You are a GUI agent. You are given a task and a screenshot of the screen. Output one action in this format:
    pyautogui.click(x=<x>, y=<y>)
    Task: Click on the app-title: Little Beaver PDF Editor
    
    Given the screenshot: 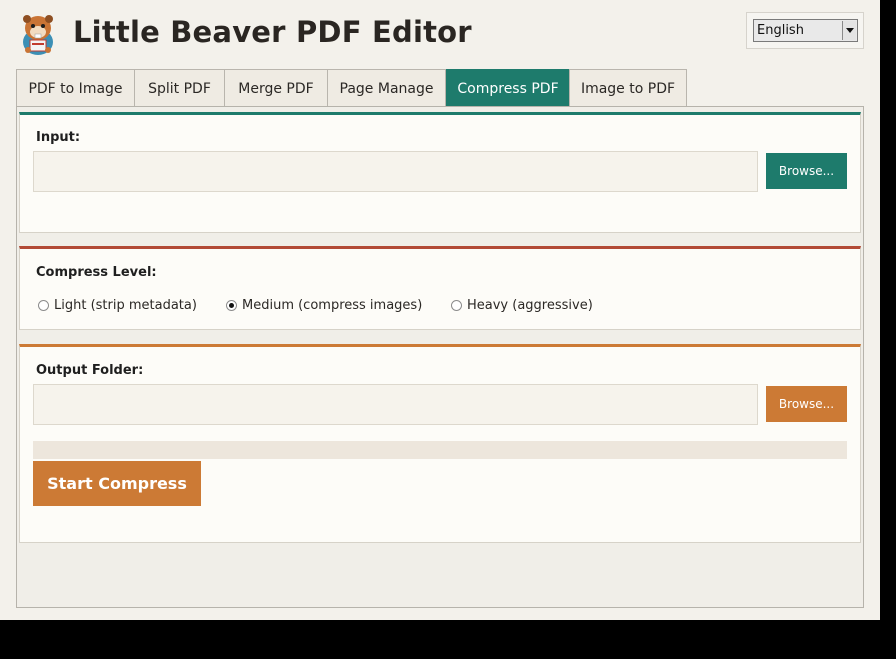 What is the action you would take?
    pyautogui.click(x=272, y=32)
    